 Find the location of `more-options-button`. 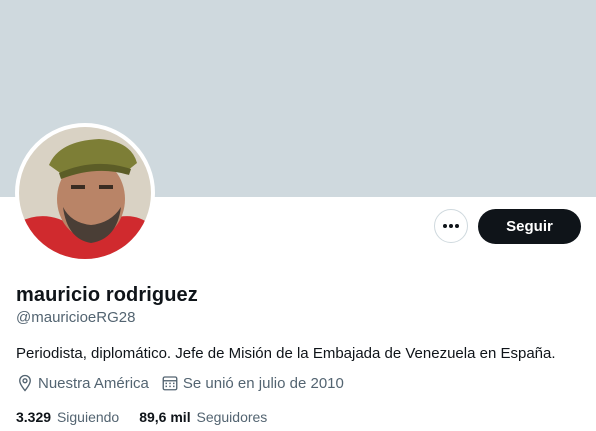

more-options-button is located at coordinates (451, 226).